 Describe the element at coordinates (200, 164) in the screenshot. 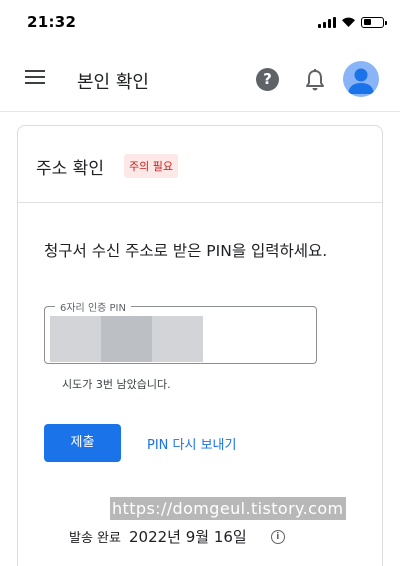

I see `card-header: 주소 확인 주의 필요` at that location.